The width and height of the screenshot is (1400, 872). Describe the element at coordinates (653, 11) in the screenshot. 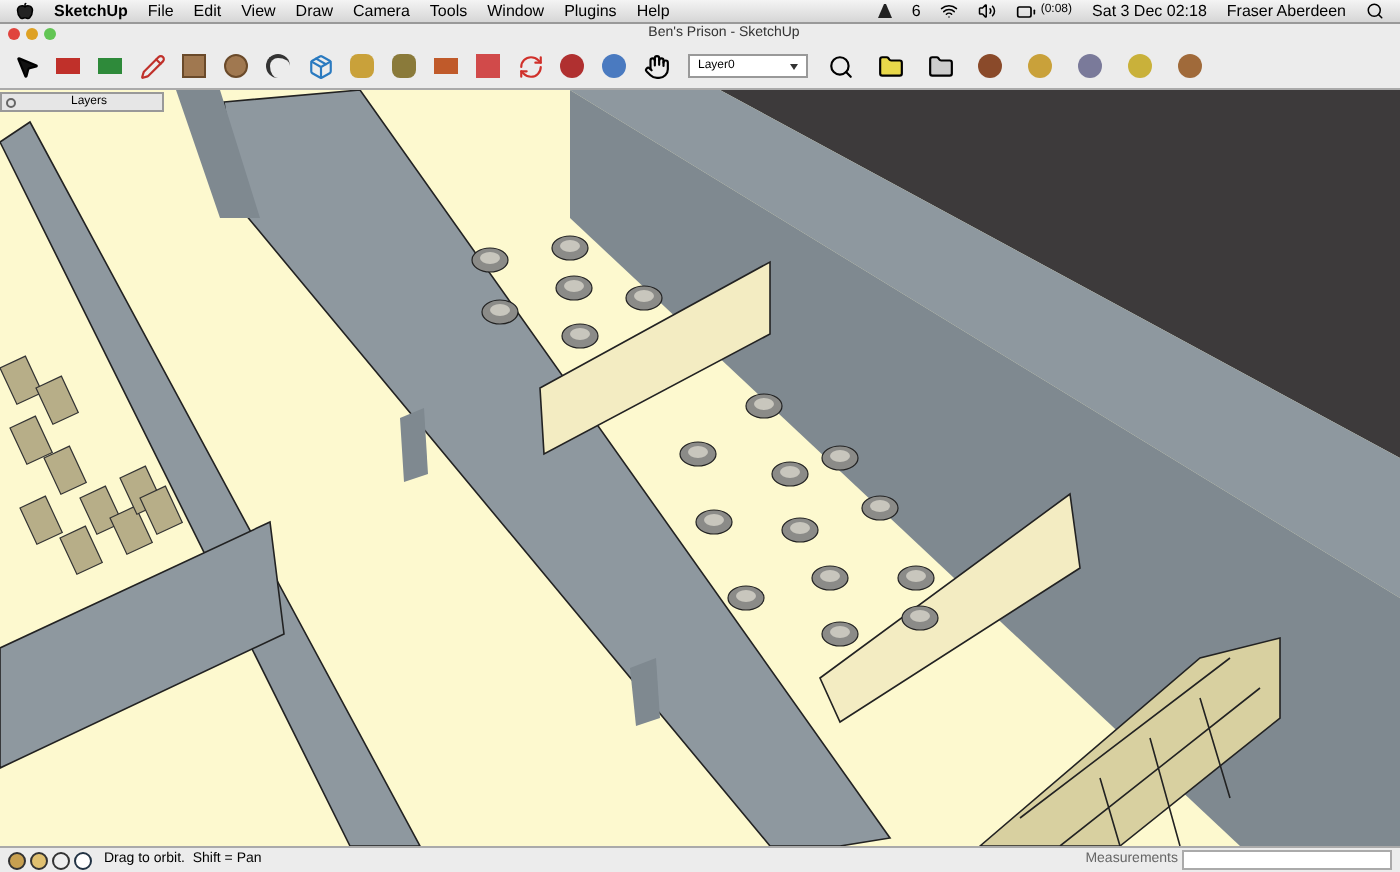

I see `menu-item: Help` at that location.